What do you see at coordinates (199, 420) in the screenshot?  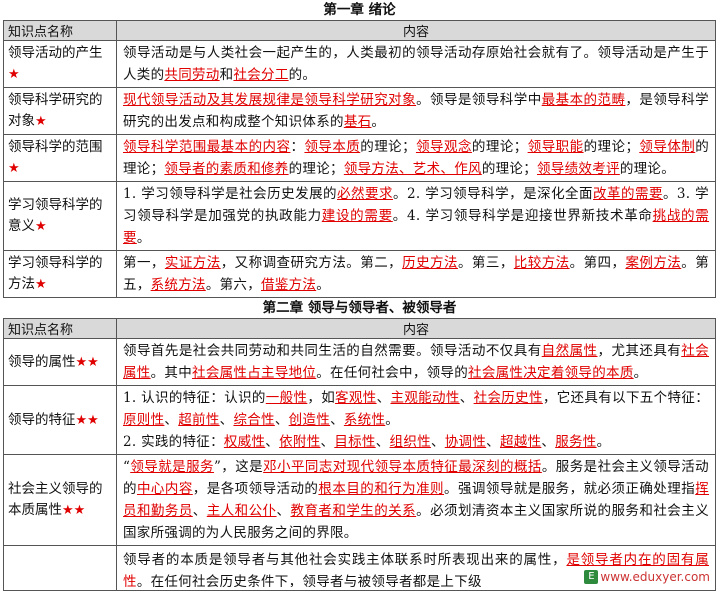 I see `key-term: 超前性` at bounding box center [199, 420].